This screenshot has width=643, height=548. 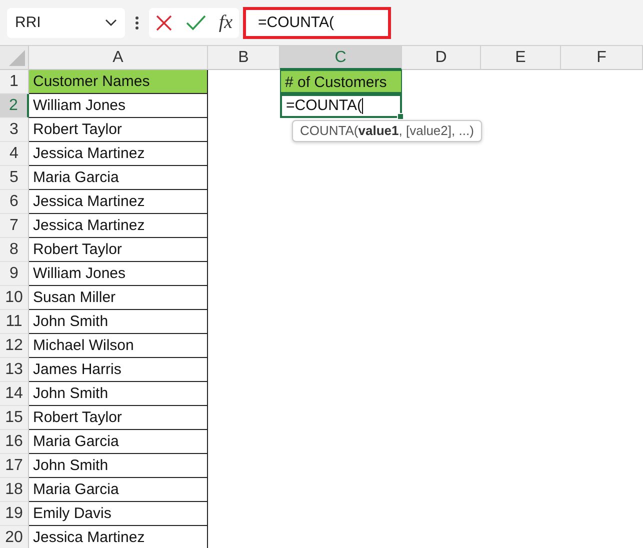 What do you see at coordinates (341, 58) in the screenshot?
I see `column-header: C` at bounding box center [341, 58].